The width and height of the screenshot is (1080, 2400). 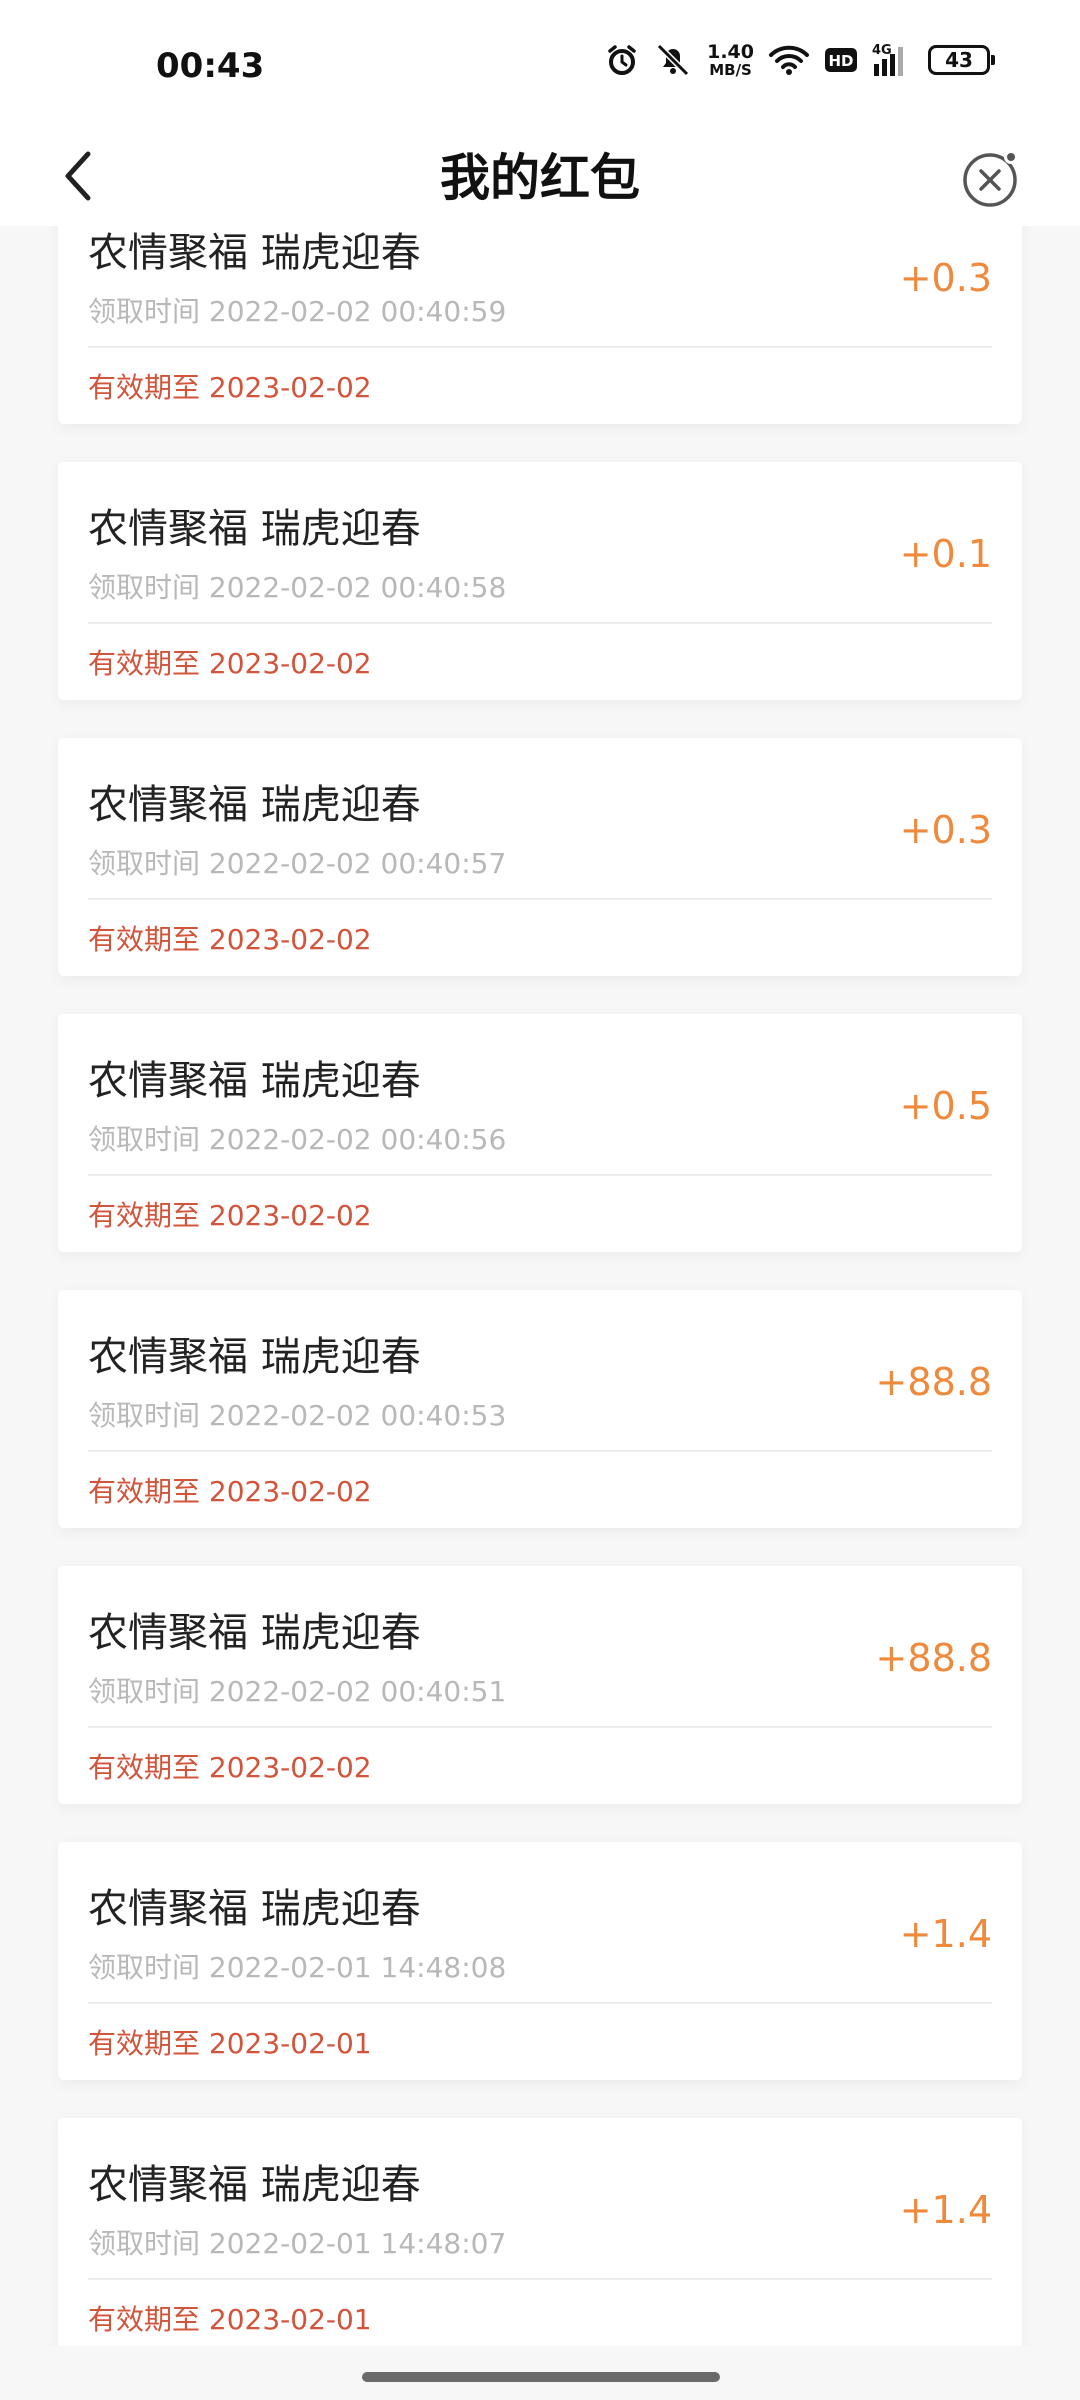 I want to click on status-time: 00:43, so click(x=210, y=66).